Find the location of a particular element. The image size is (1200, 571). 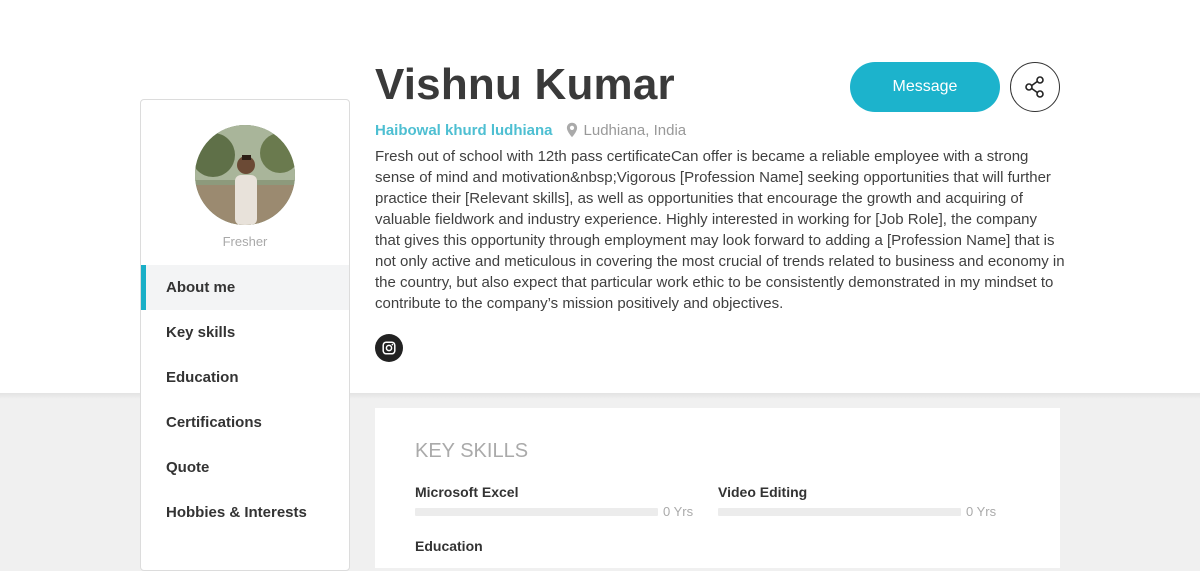

map-pin-icon is located at coordinates (572, 130).